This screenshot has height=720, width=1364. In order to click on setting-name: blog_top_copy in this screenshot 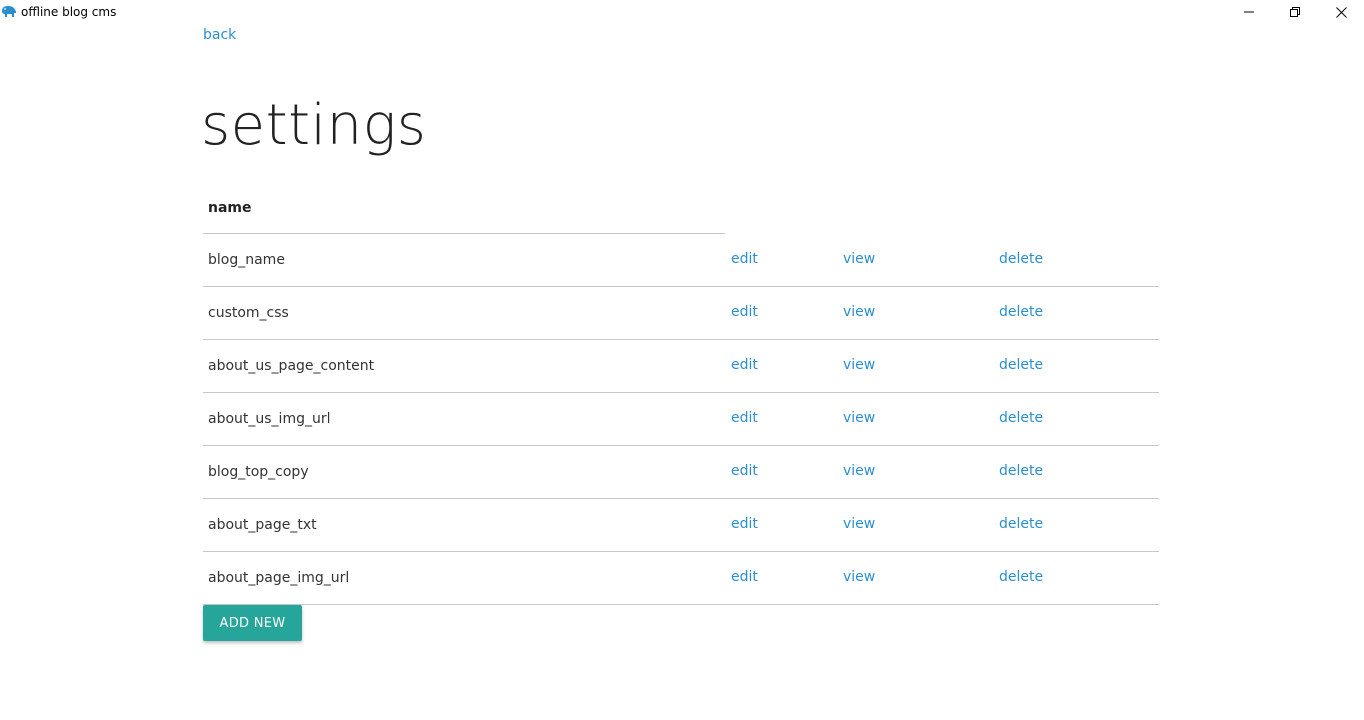, I will do `click(258, 472)`.